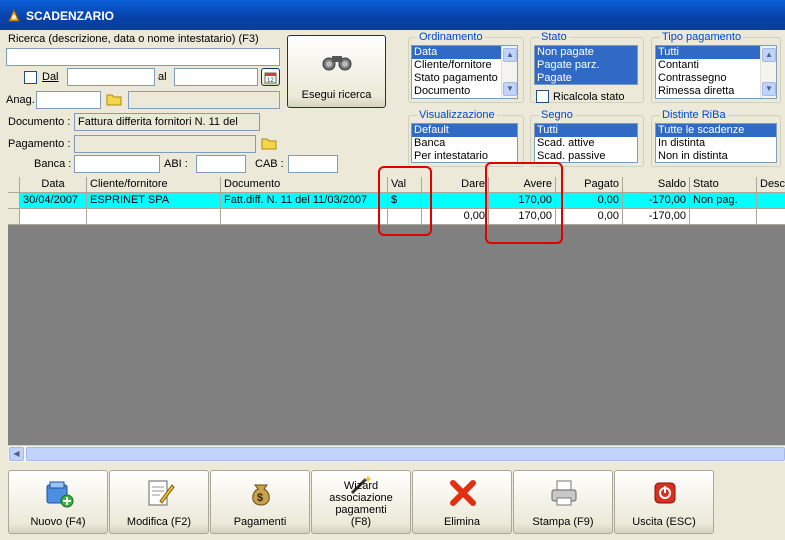 This screenshot has width=785, height=540. Describe the element at coordinates (304, 185) in the screenshot. I see `column-header: Documento` at that location.